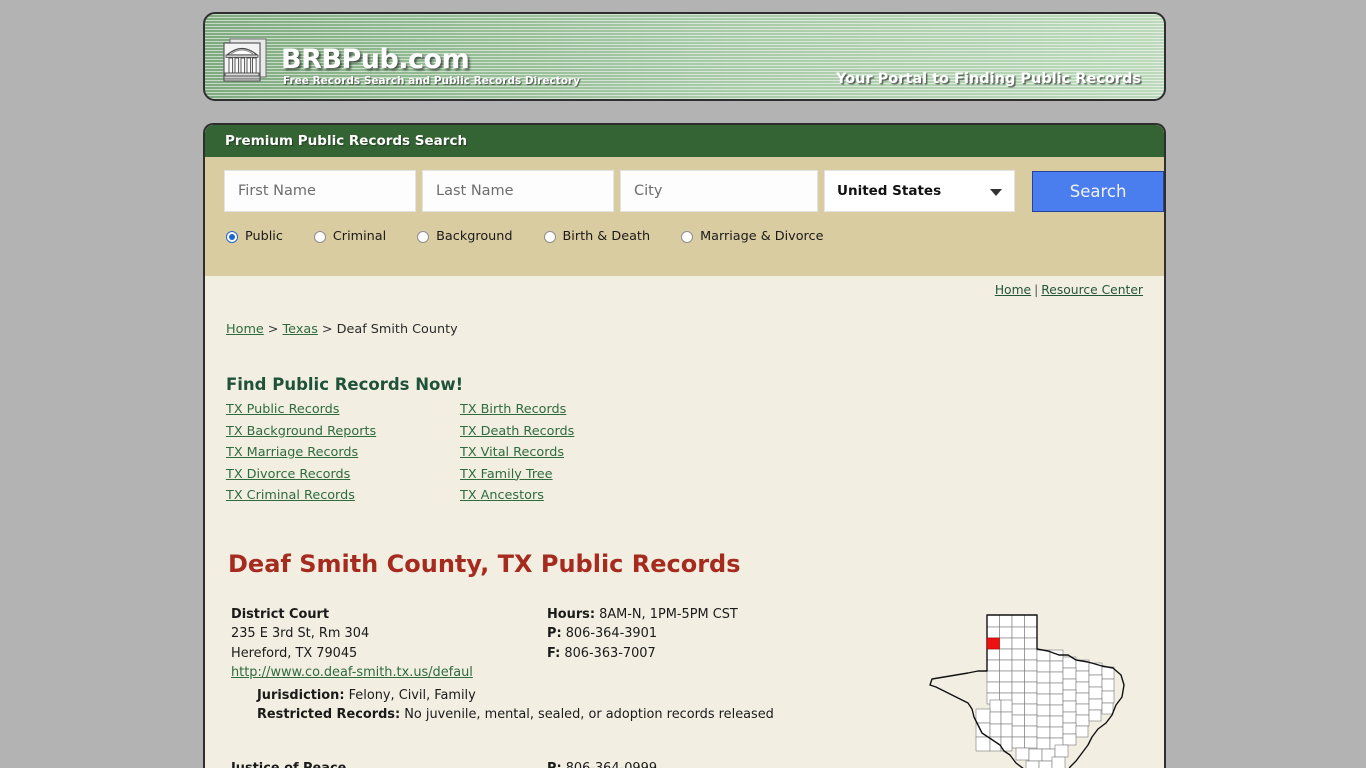 Image resolution: width=1366 pixels, height=768 pixels. I want to click on record-district-court-phone: 806-364-3901, so click(611, 633).